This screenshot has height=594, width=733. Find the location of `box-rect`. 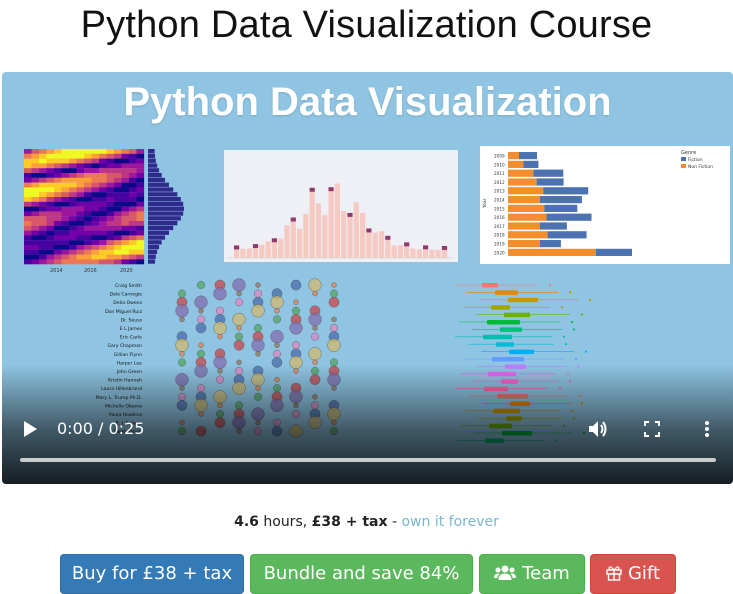

box-rect is located at coordinates (517, 315).